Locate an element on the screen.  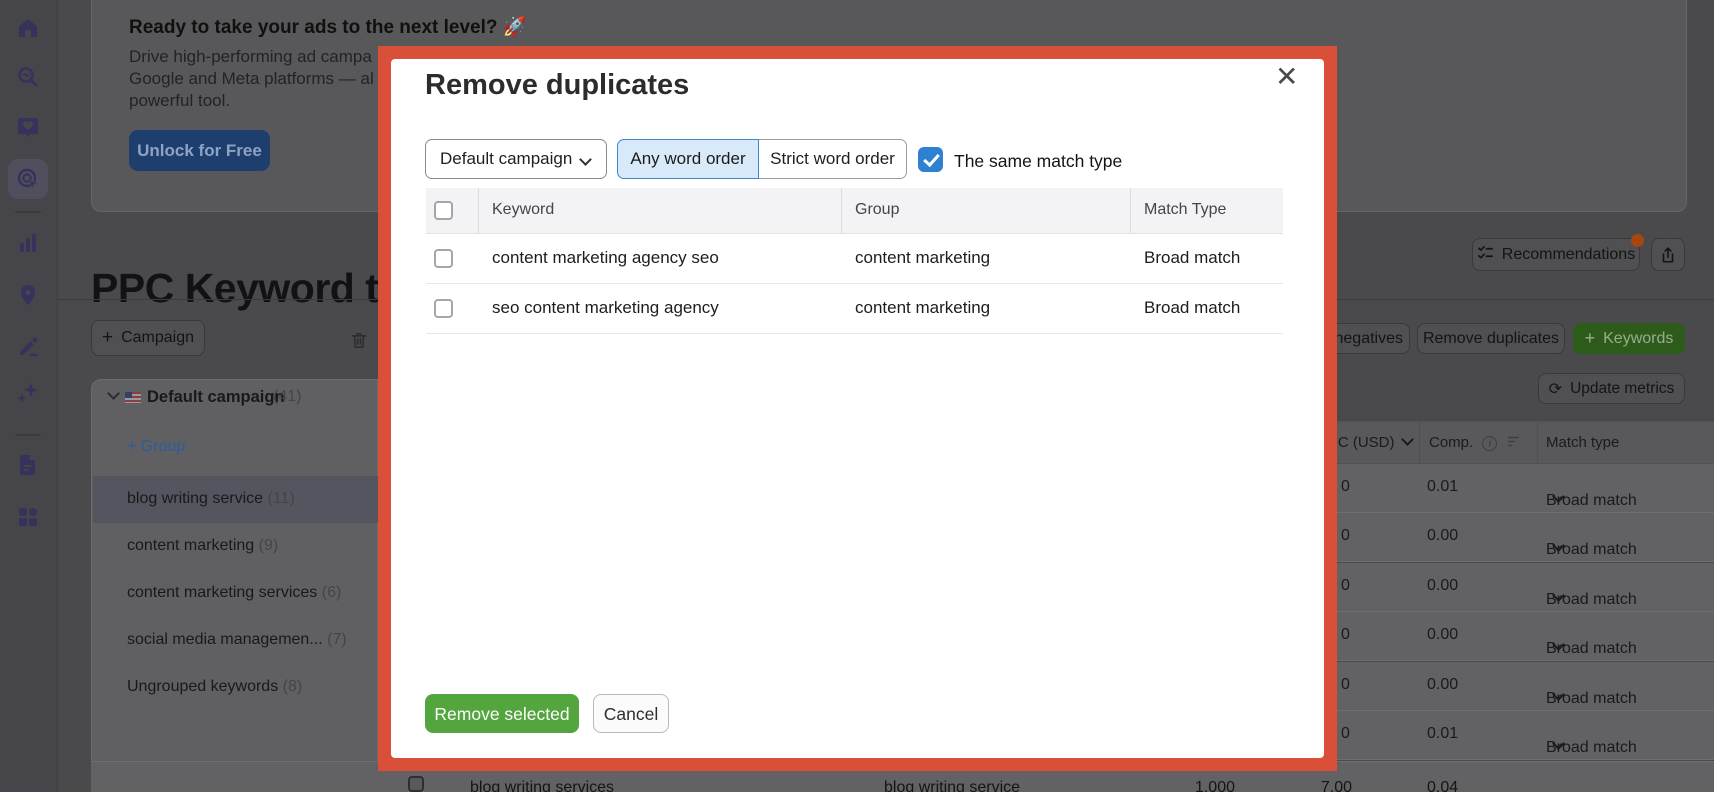
add-keywords-button: + Keywords is located at coordinates (1629, 338).